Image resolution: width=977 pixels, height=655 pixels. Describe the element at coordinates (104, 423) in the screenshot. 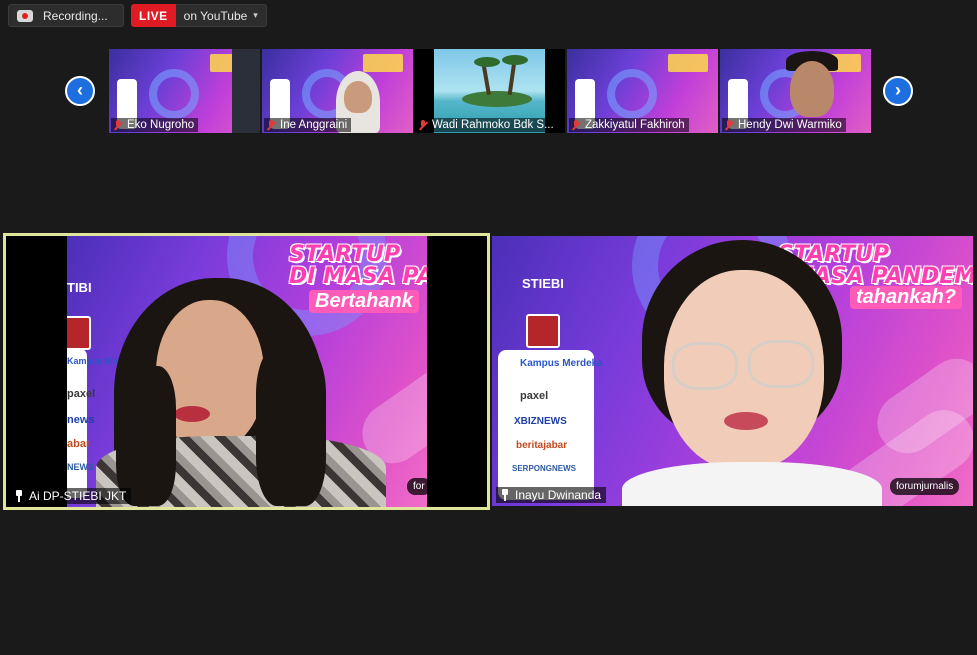

I see `sponsor-panel: Kampus Merdeka paxel news abar NEWS` at that location.